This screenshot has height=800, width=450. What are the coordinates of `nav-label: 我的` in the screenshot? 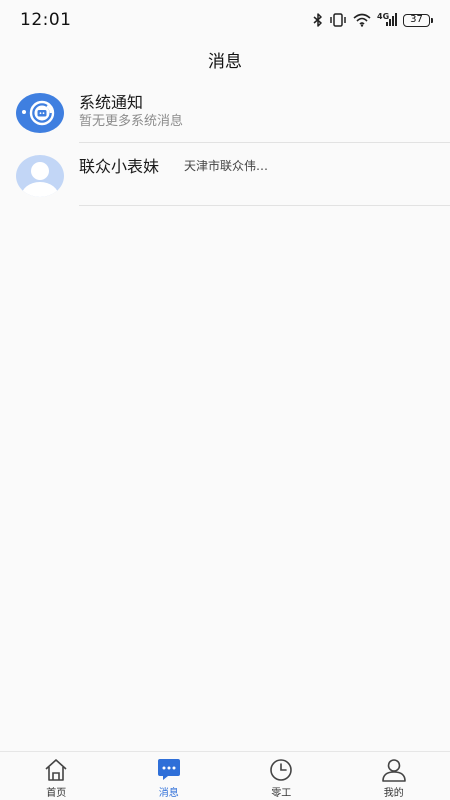 It's located at (393, 793).